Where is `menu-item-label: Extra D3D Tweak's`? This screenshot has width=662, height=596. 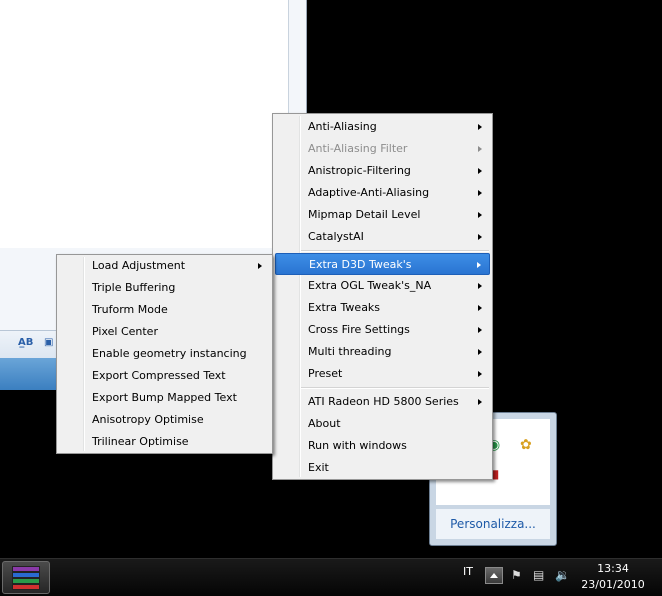
menu-item-label: Extra D3D Tweak's is located at coordinates (360, 264).